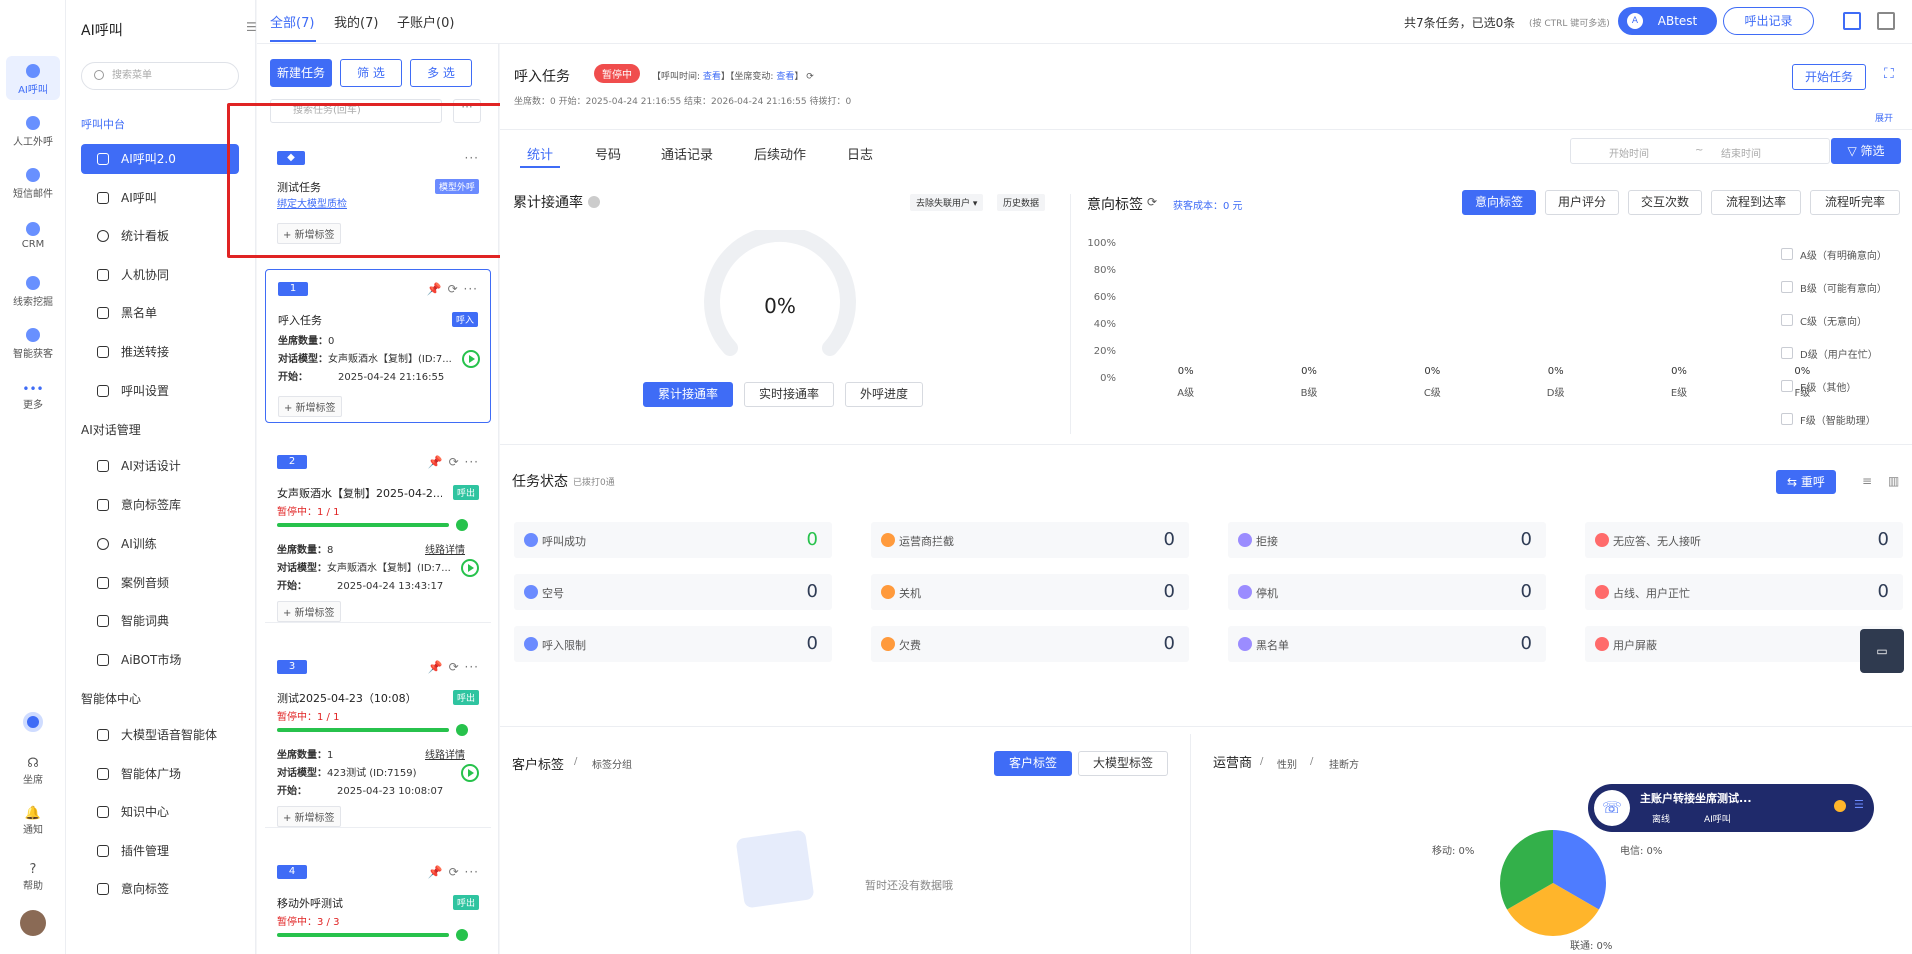  I want to click on menu-icon: ☰, so click(1859, 804).